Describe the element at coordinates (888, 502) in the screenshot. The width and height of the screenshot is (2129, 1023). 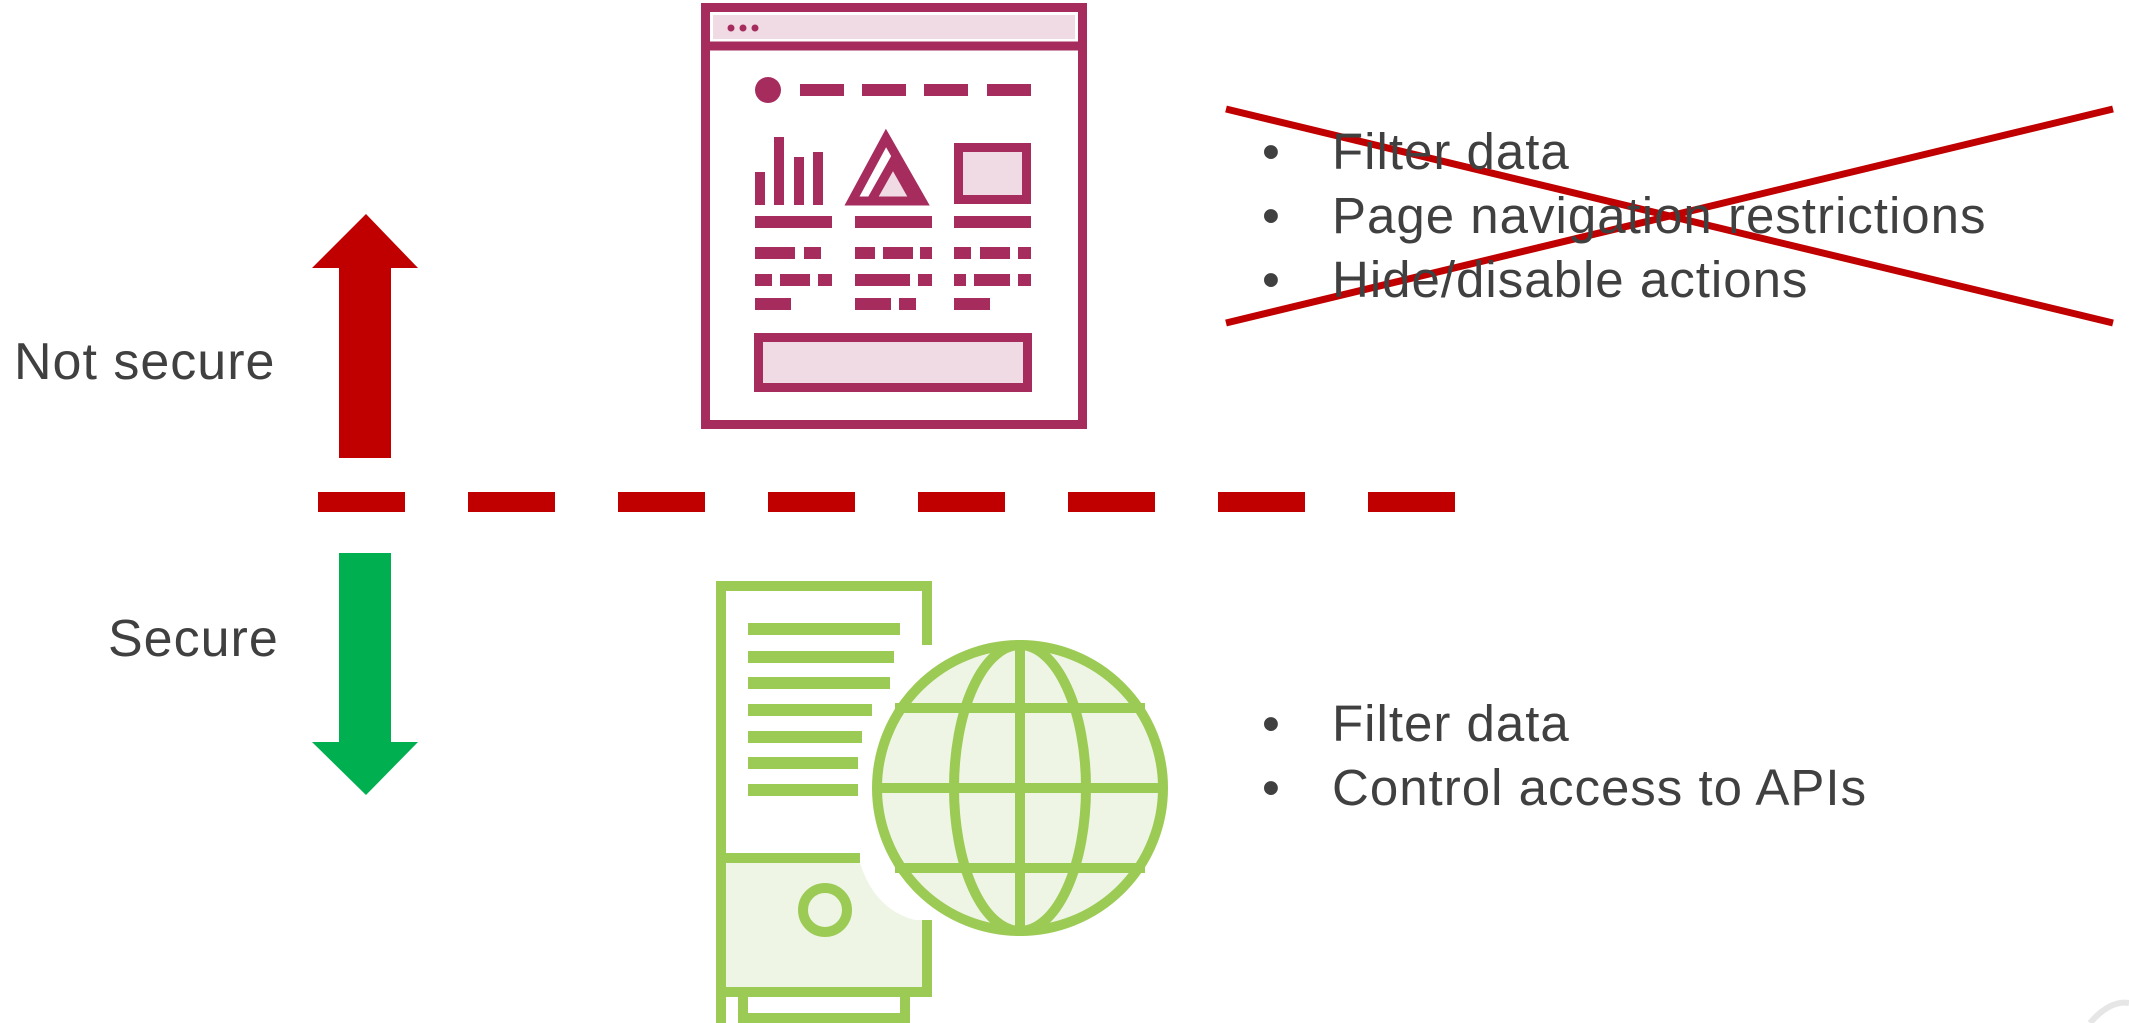
I see `security-boundary-line` at that location.